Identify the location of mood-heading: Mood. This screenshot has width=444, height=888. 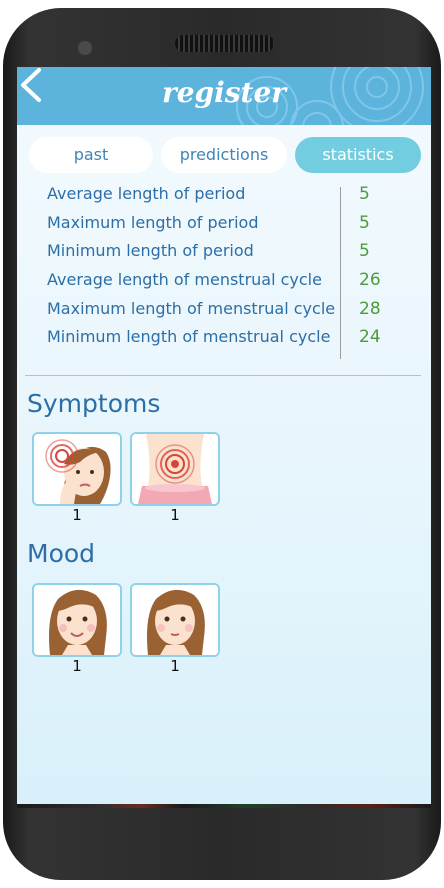
(61, 553).